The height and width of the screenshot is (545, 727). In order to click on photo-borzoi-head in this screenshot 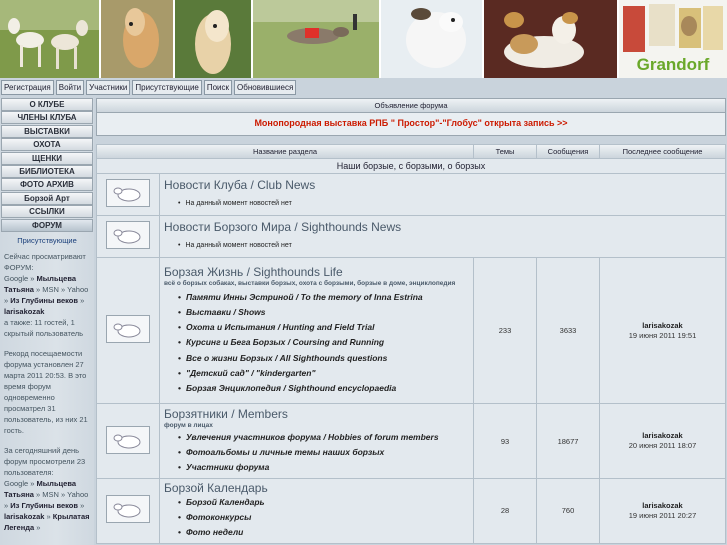, I will do `click(137, 39)`.